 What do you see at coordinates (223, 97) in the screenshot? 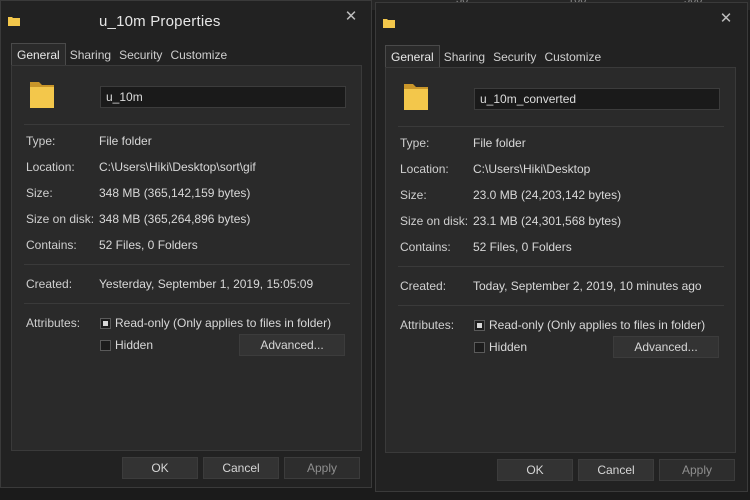
I see `folder-name-input: u_10m` at bounding box center [223, 97].